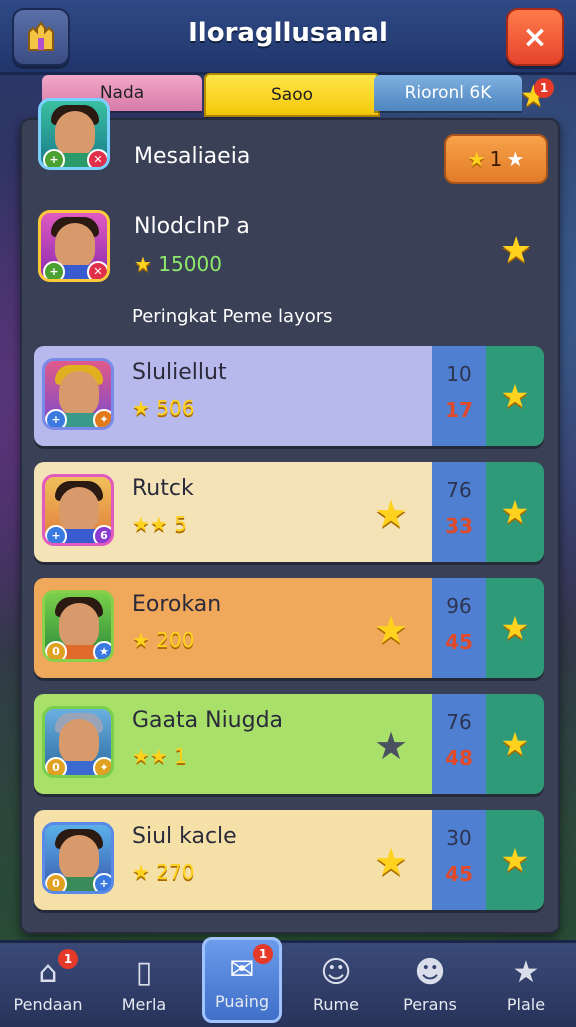  What do you see at coordinates (48, 985) in the screenshot?
I see `nav-pendaan: ⌂ Pendaan 1` at bounding box center [48, 985].